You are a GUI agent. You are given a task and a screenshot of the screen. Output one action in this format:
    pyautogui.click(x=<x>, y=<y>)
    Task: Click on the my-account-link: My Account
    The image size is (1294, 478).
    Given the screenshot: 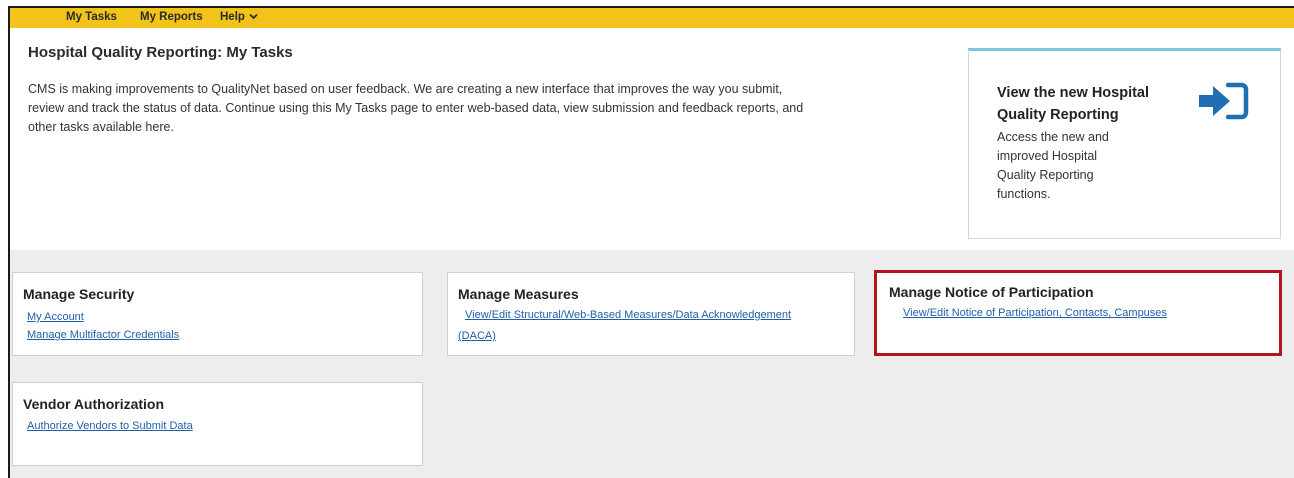 What is the action you would take?
    pyautogui.click(x=55, y=317)
    